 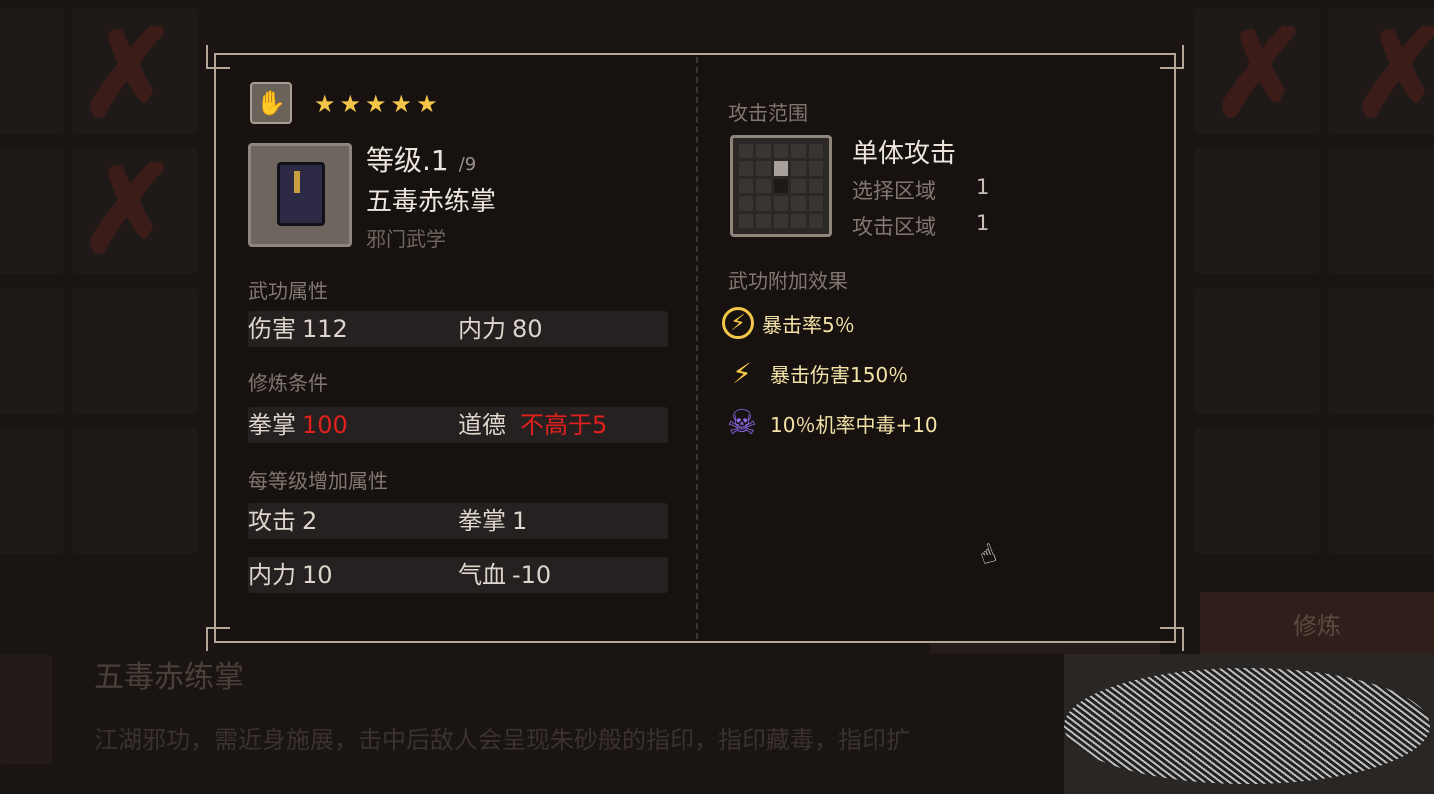 I want to click on per-level-fist-palm: 拳掌 1, so click(x=493, y=521).